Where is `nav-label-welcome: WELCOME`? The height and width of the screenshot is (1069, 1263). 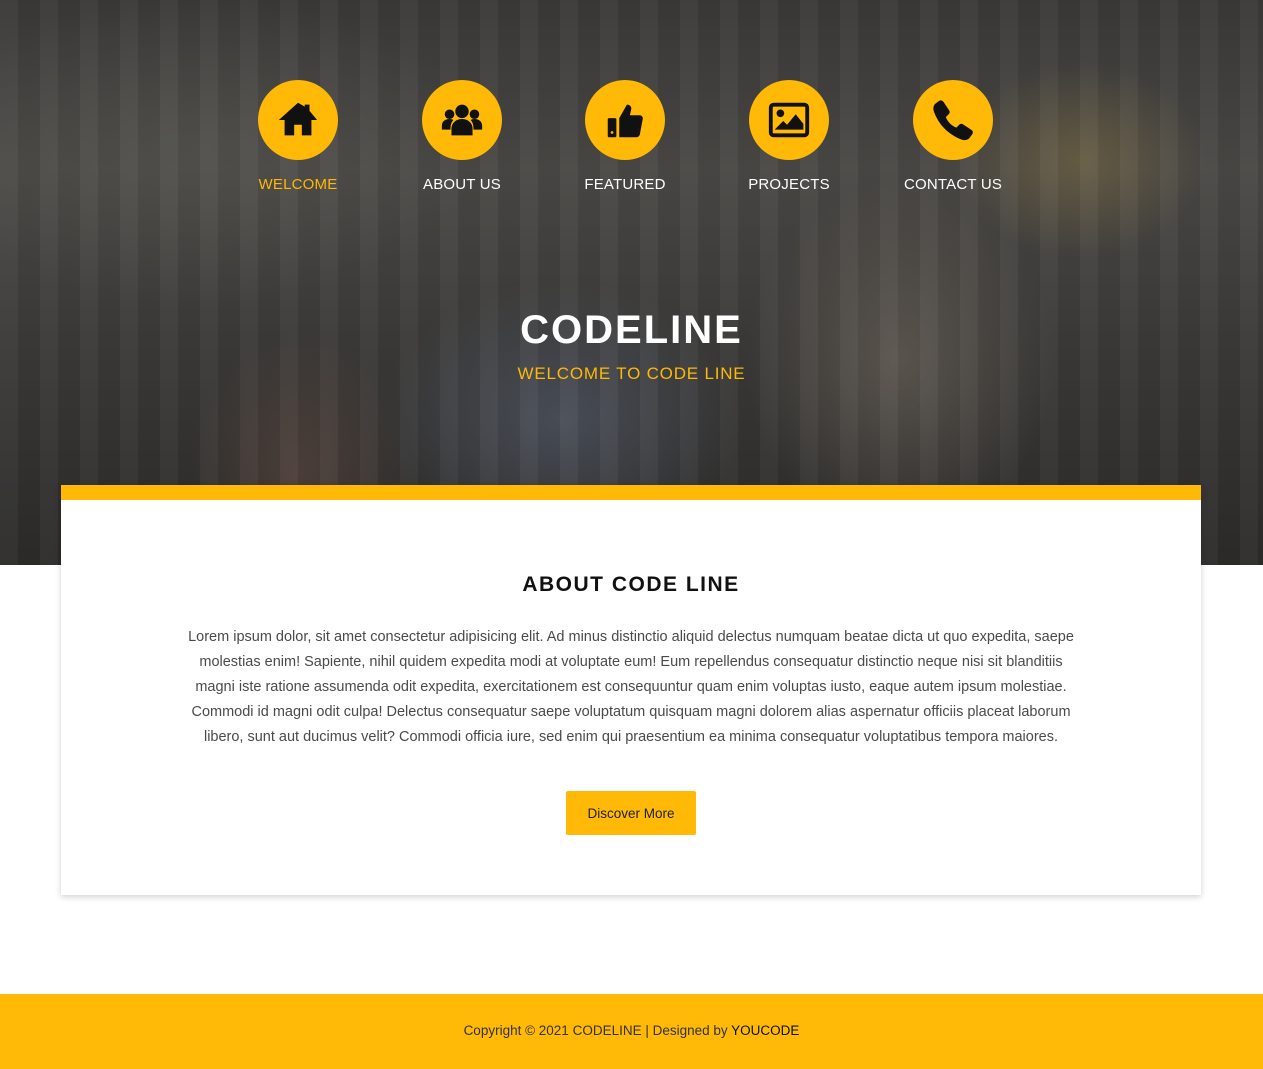 nav-label-welcome: WELCOME is located at coordinates (298, 184).